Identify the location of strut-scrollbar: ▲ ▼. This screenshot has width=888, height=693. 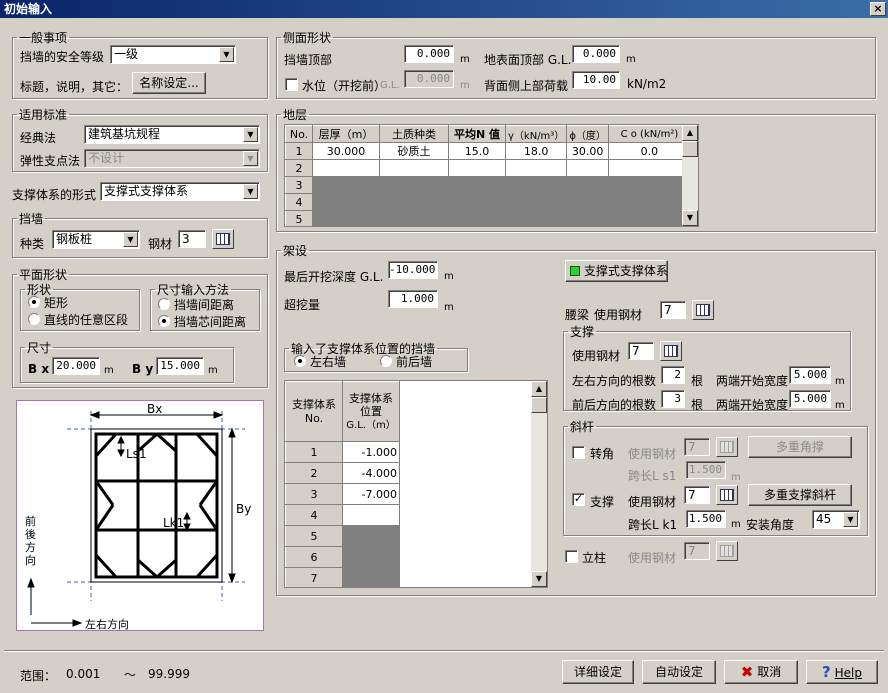
(539, 484).